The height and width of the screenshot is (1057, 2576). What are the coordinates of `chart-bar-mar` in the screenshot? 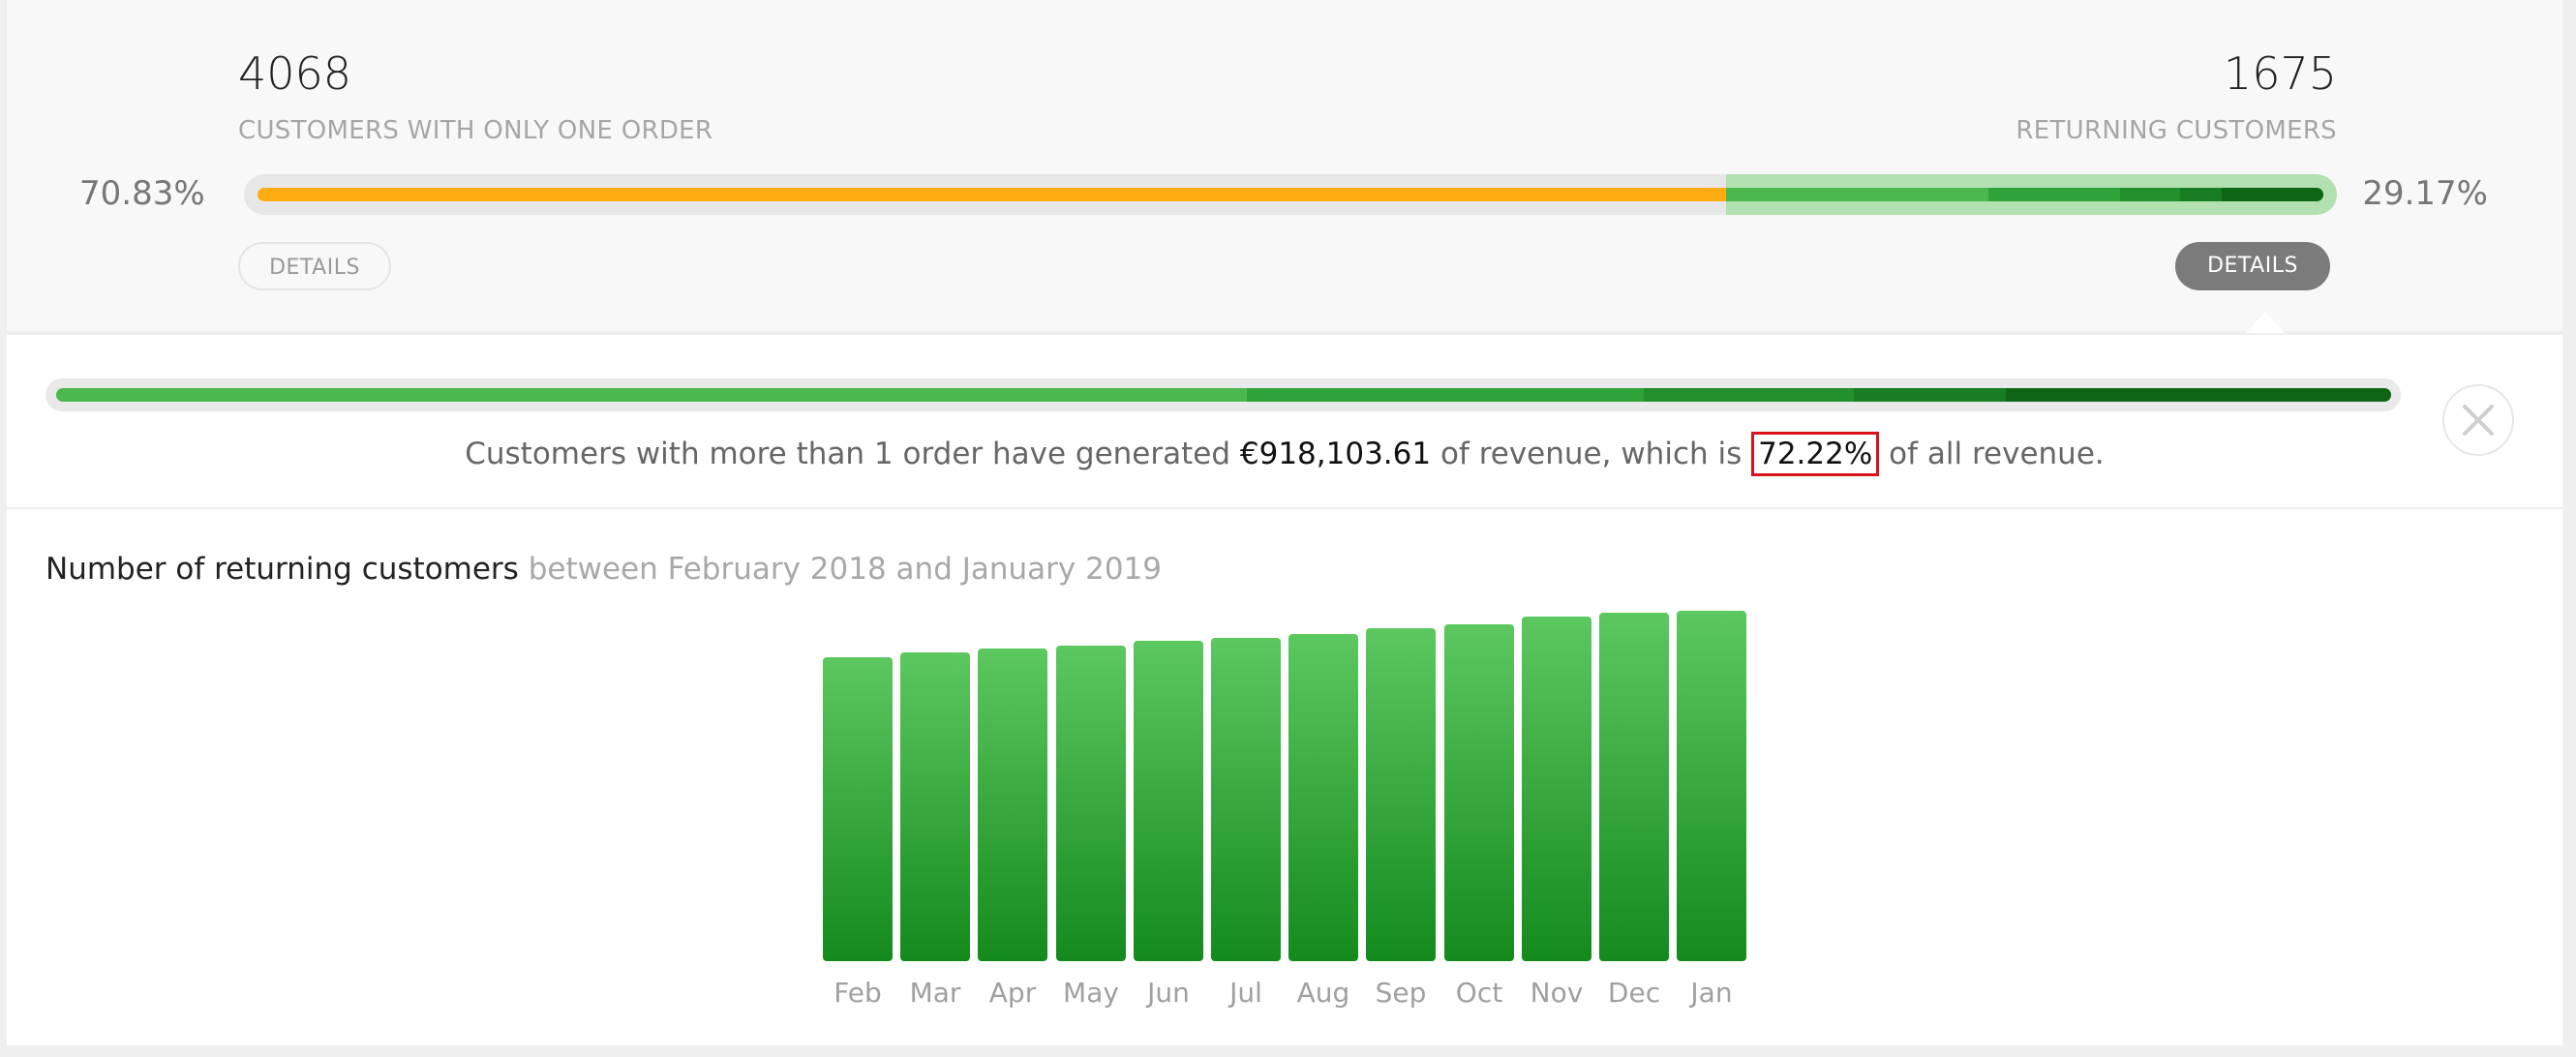 It's located at (935, 806).